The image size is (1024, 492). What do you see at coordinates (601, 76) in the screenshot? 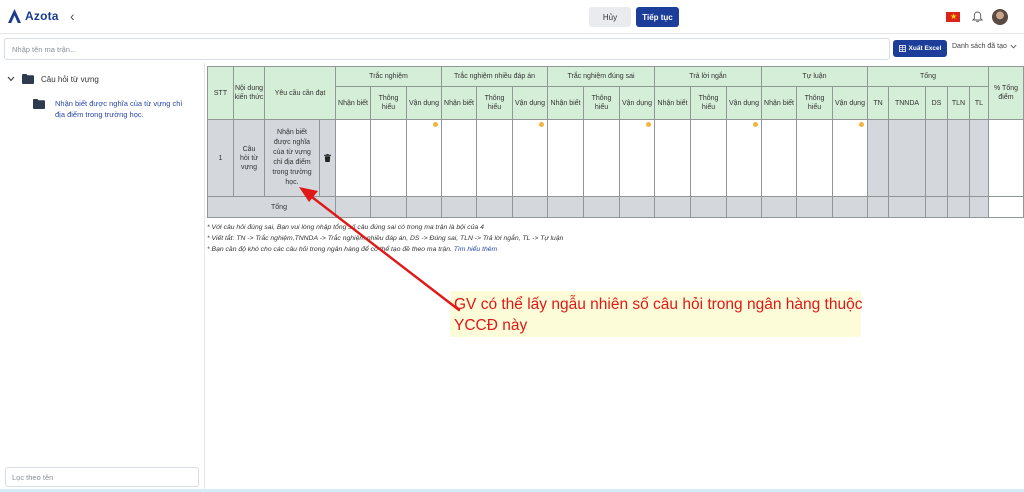
I see `group-true-false: Trắc nghiệm đúng sai` at bounding box center [601, 76].